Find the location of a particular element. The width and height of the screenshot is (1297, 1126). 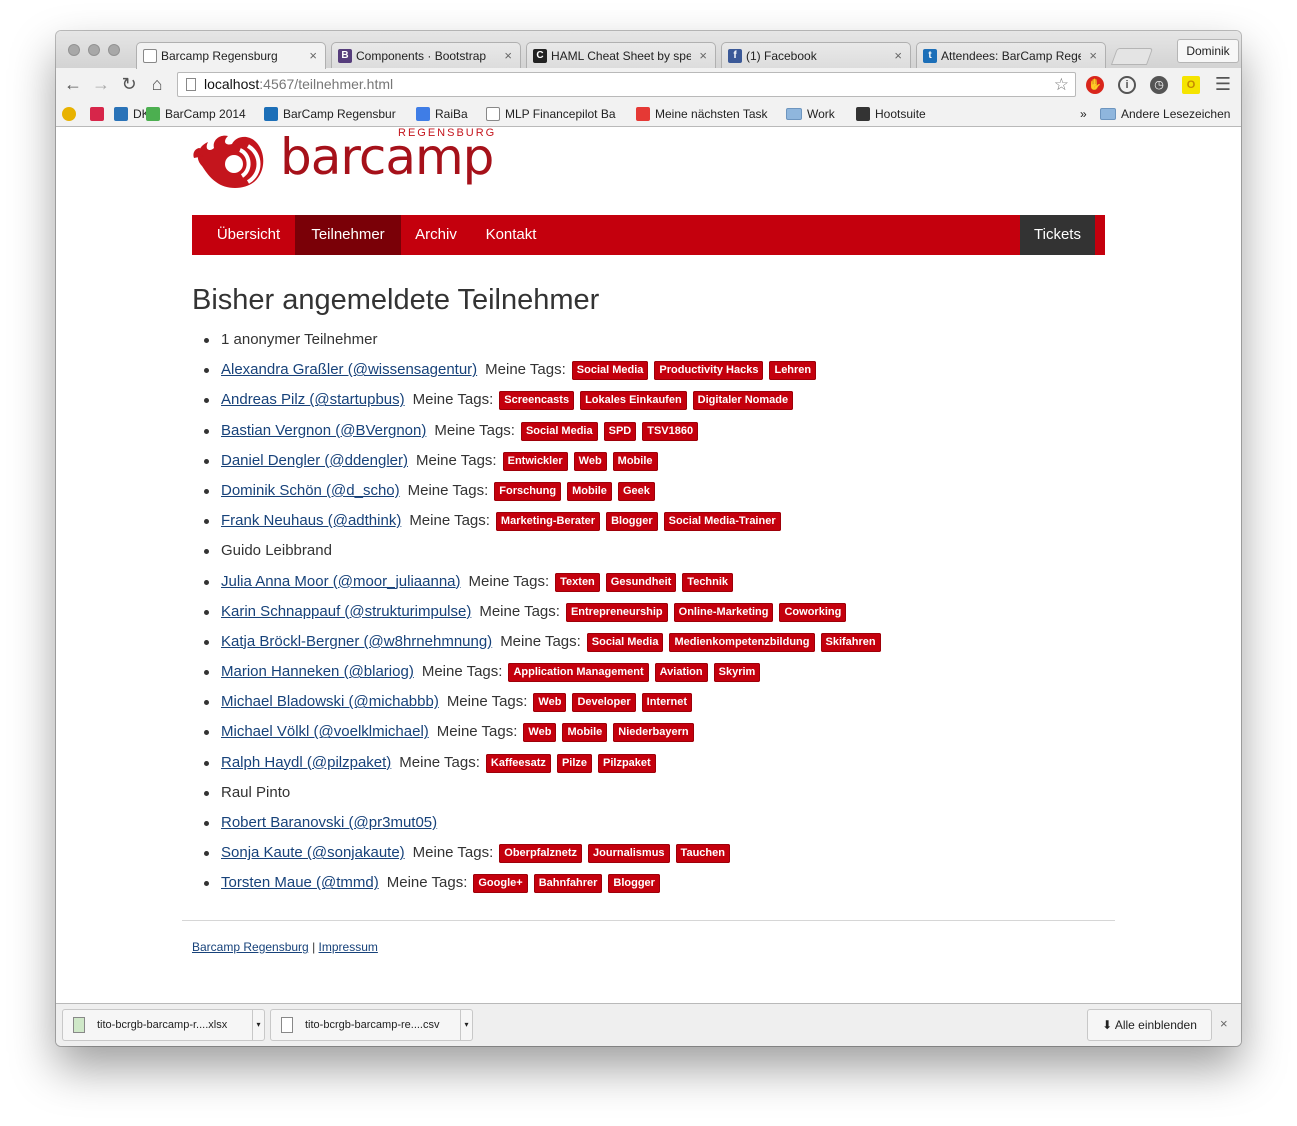

browser-tab: Barcamp Regensburg × is located at coordinates (231, 55).